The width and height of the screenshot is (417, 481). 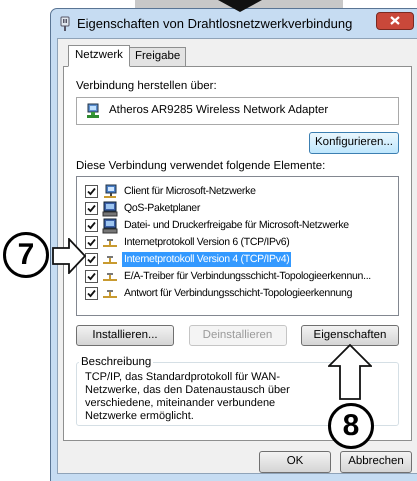 I want to click on network-plug-icon, so click(x=65, y=24).